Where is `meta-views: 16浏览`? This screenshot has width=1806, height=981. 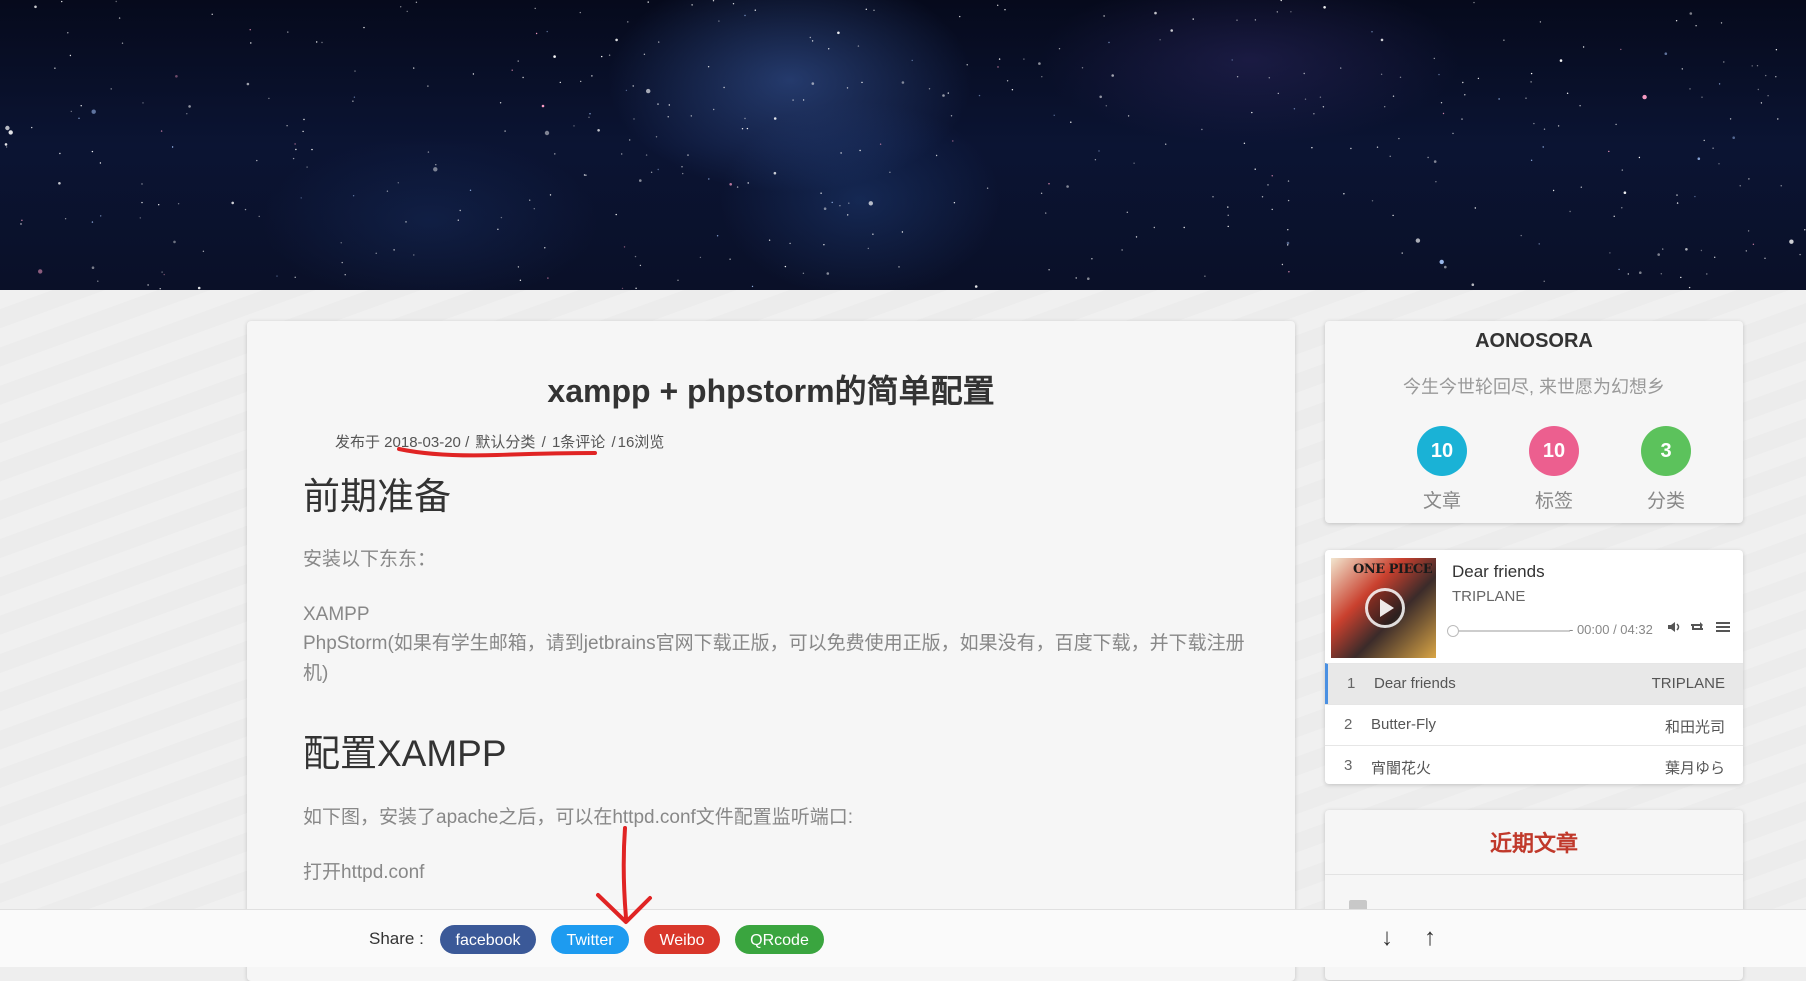
meta-views: 16浏览 is located at coordinates (641, 442).